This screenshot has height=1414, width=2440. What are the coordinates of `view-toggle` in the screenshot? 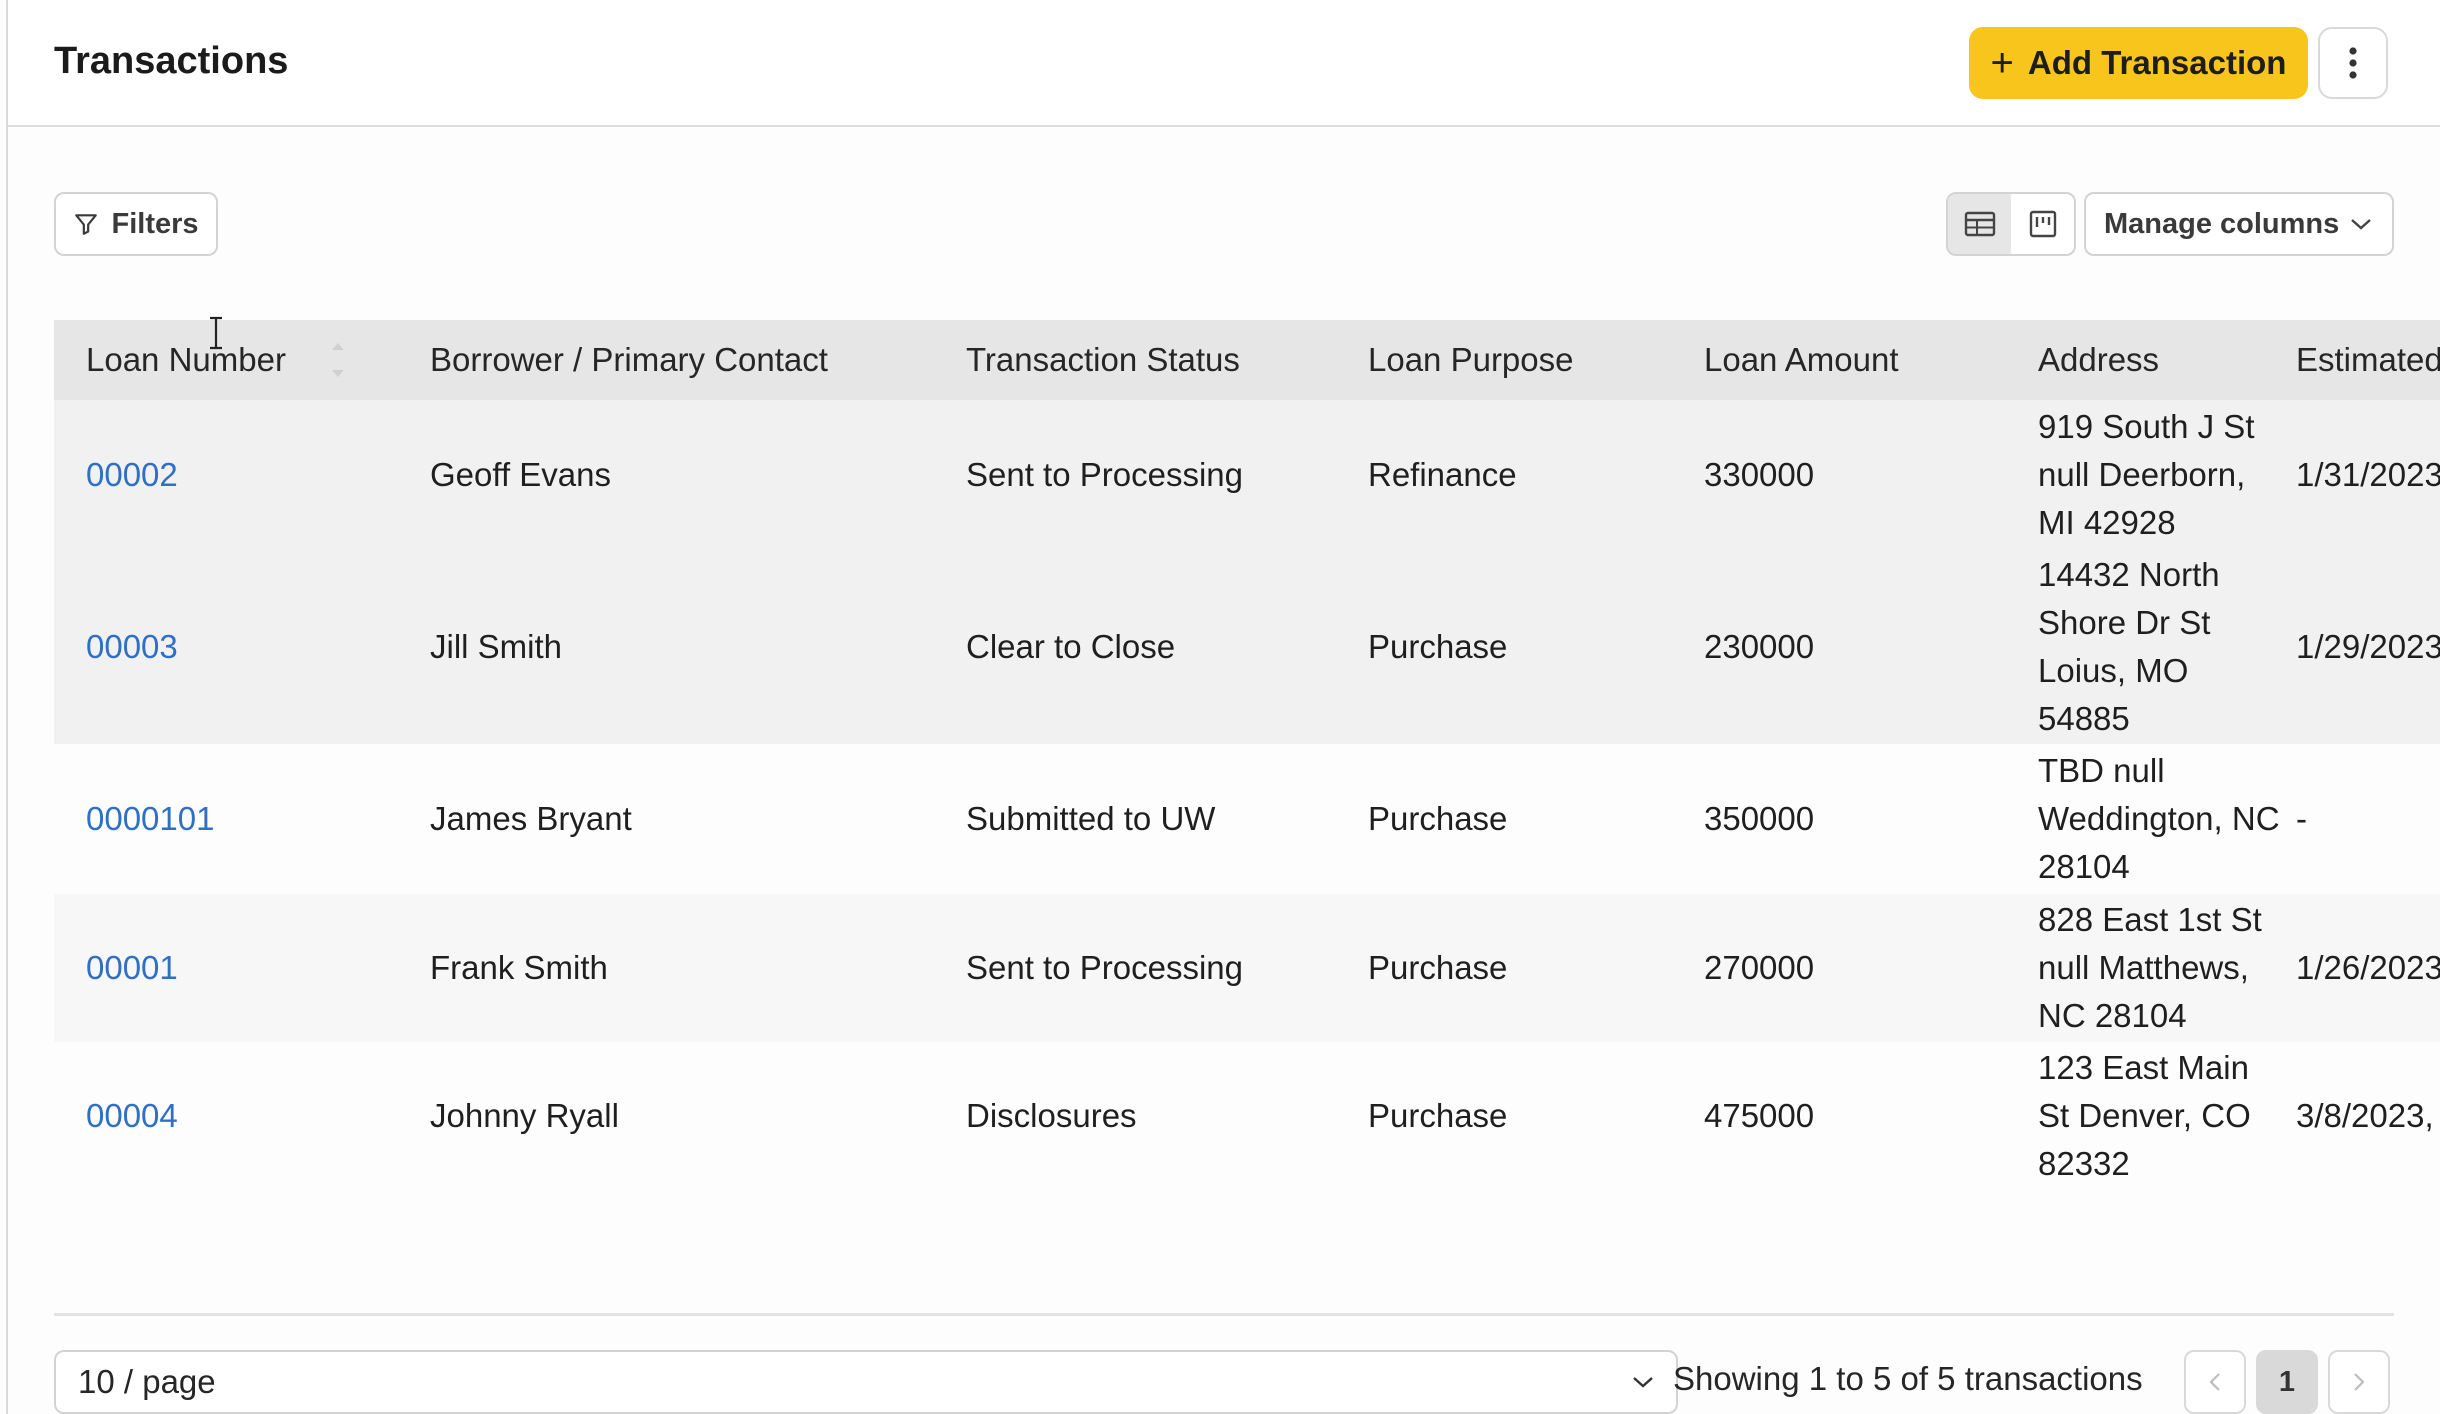 It's located at (2011, 224).